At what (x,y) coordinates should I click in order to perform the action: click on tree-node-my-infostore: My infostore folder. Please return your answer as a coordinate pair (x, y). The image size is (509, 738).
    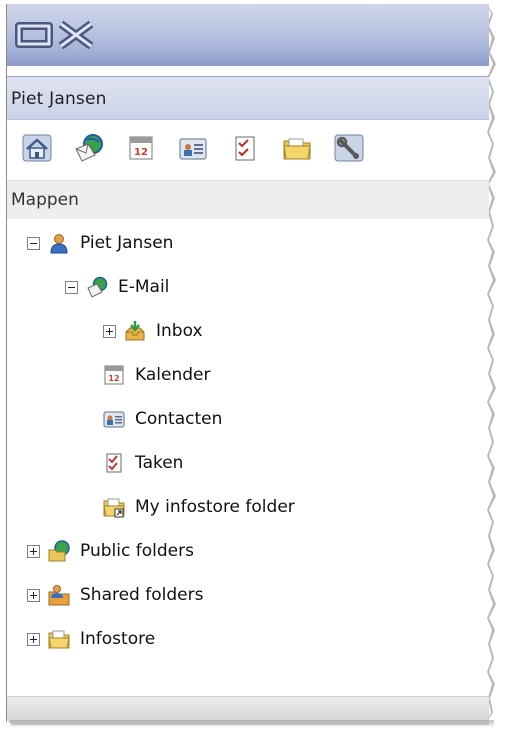
    Looking at the image, I should click on (199, 507).